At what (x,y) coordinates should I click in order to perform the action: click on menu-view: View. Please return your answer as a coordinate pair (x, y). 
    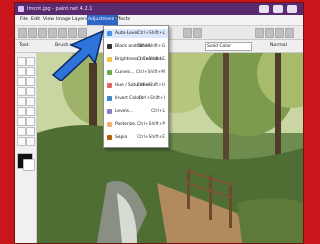
    Looking at the image, I should click on (48, 20).